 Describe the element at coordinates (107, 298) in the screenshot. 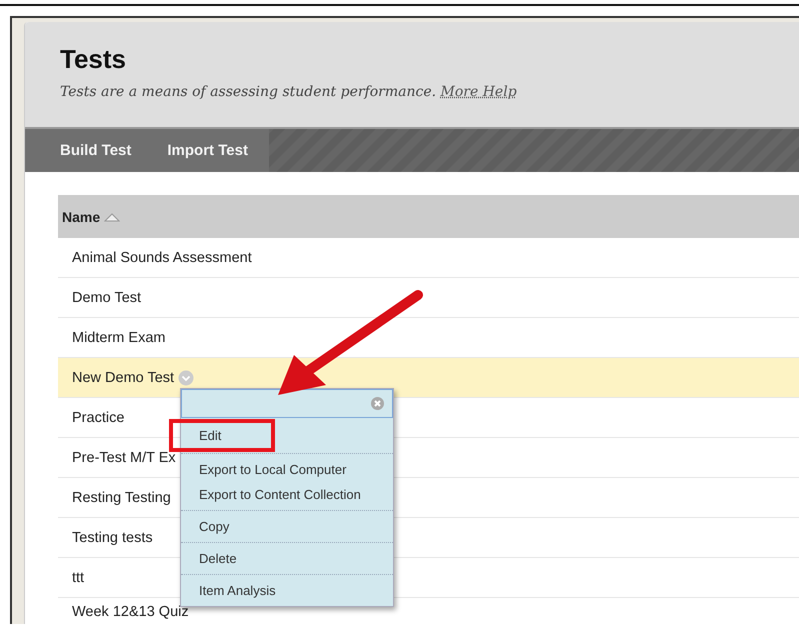

I see `test-name: Demo Test` at that location.